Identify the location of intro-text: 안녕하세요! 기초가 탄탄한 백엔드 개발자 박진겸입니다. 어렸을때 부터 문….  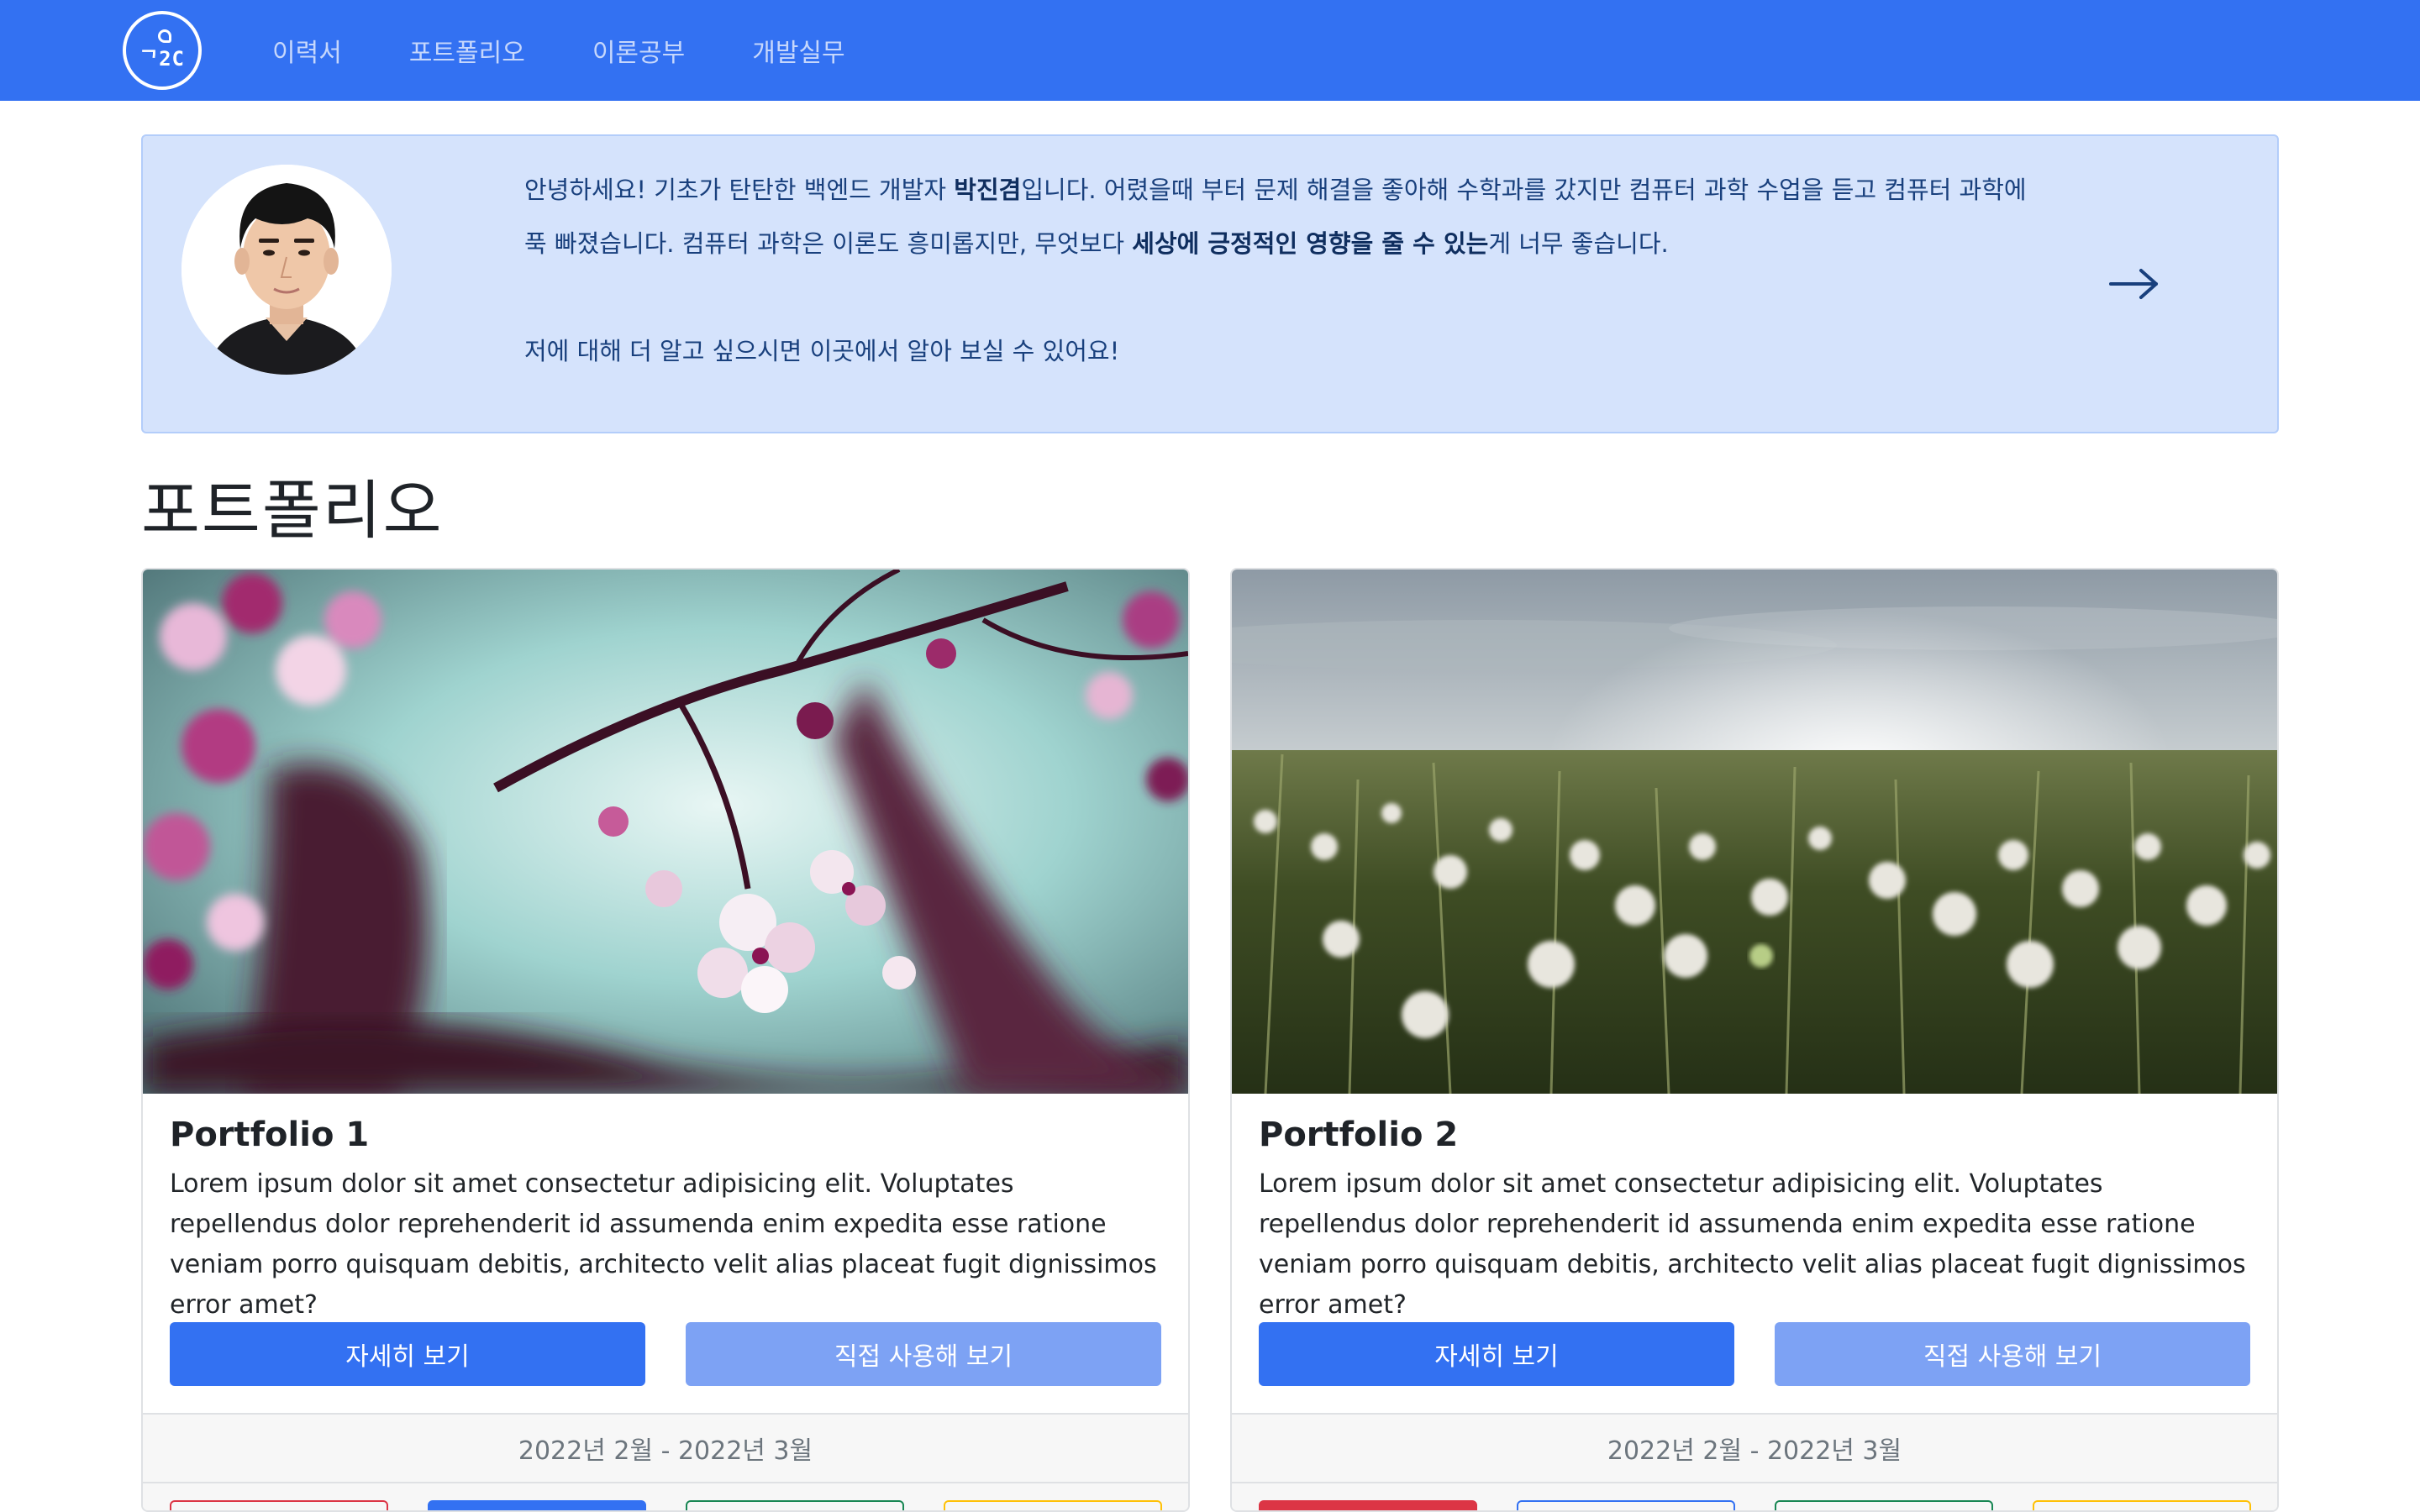
(1305, 270).